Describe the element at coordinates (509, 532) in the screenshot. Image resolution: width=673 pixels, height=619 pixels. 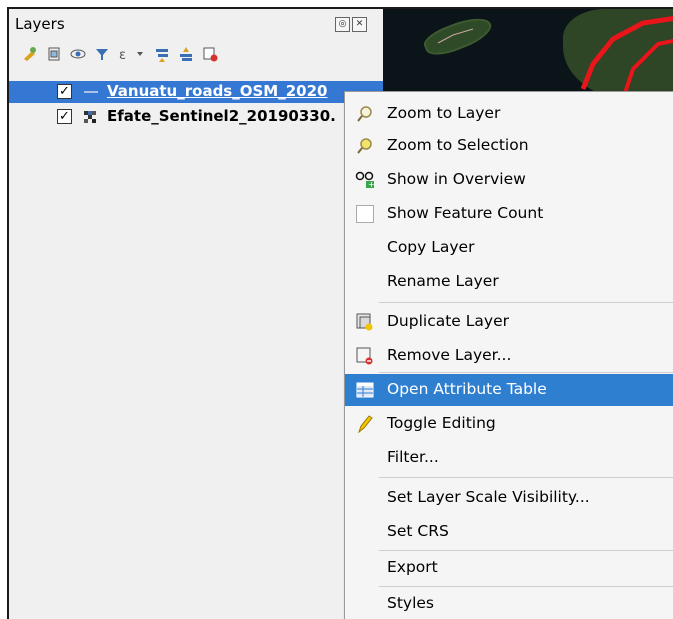
I see `menu-item-set-crs: Set CRS ▸` at that location.